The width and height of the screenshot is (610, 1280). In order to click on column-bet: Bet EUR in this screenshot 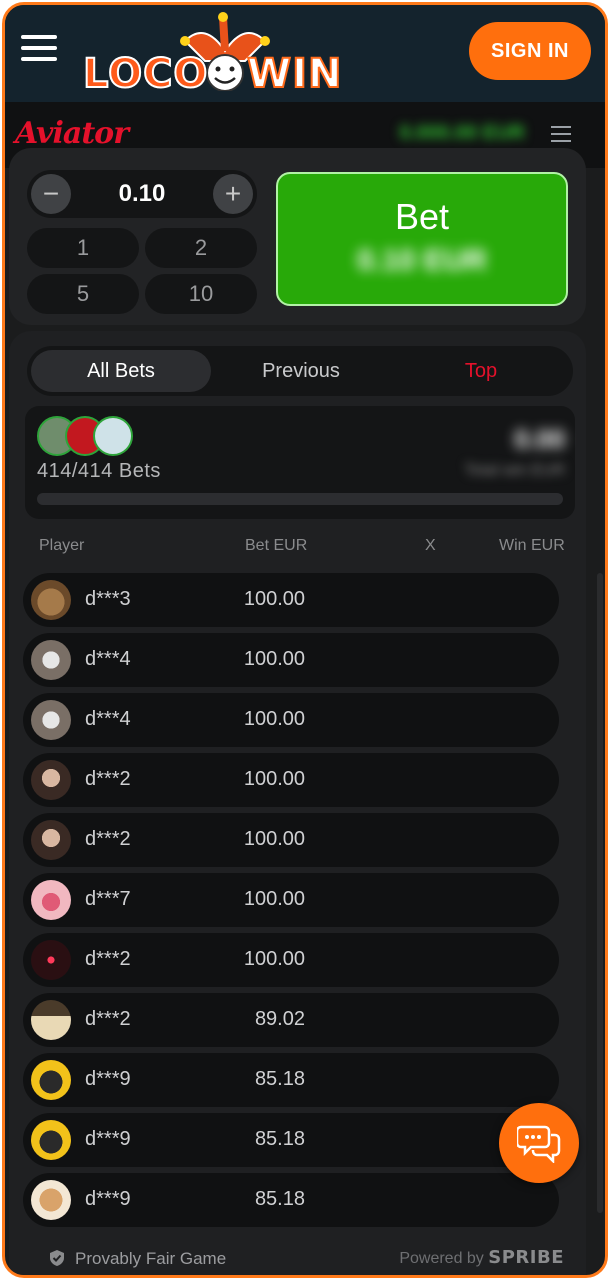, I will do `click(276, 545)`.